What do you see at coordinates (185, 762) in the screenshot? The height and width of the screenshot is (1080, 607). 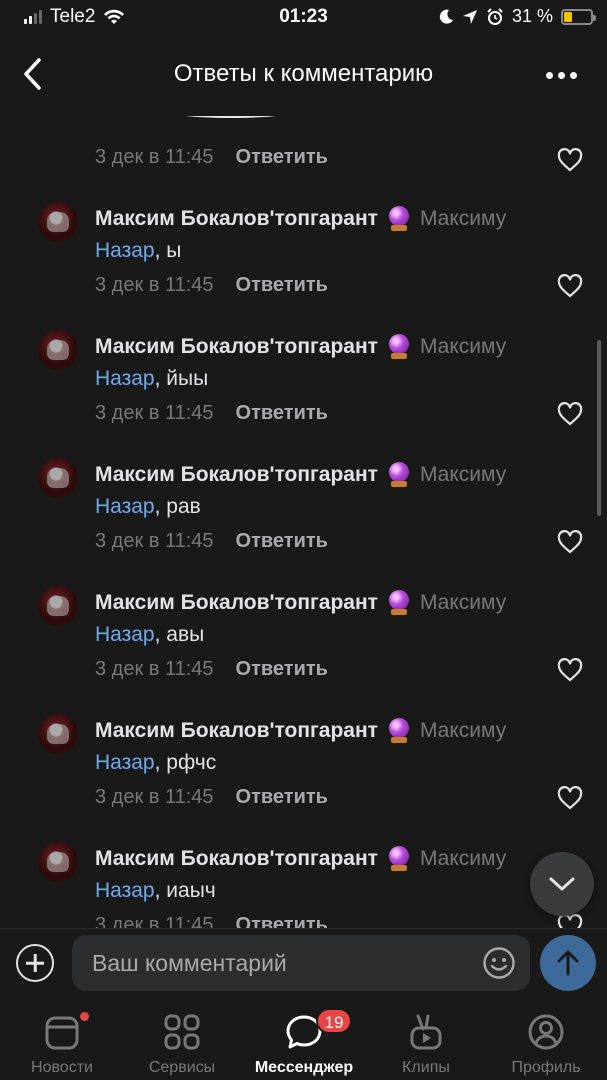 I see `comment-body: , рфчс` at bounding box center [185, 762].